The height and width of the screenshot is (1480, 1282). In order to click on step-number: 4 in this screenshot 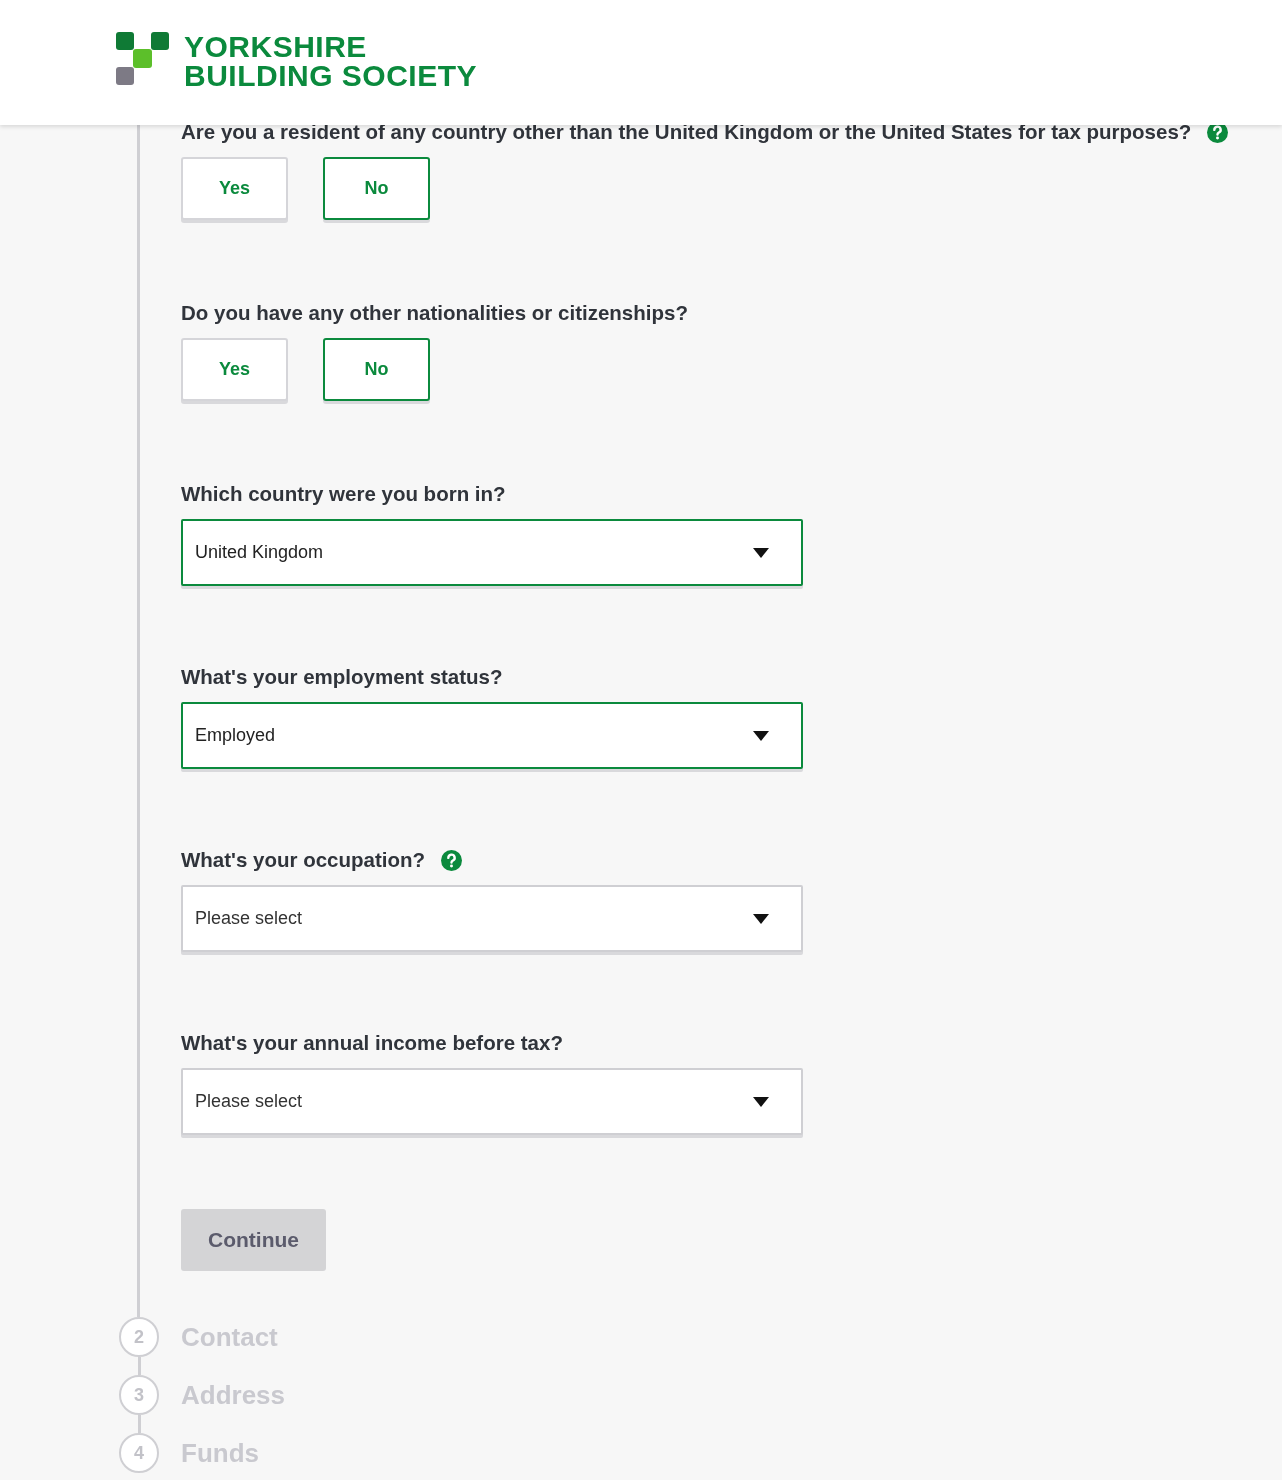, I will do `click(139, 1453)`.